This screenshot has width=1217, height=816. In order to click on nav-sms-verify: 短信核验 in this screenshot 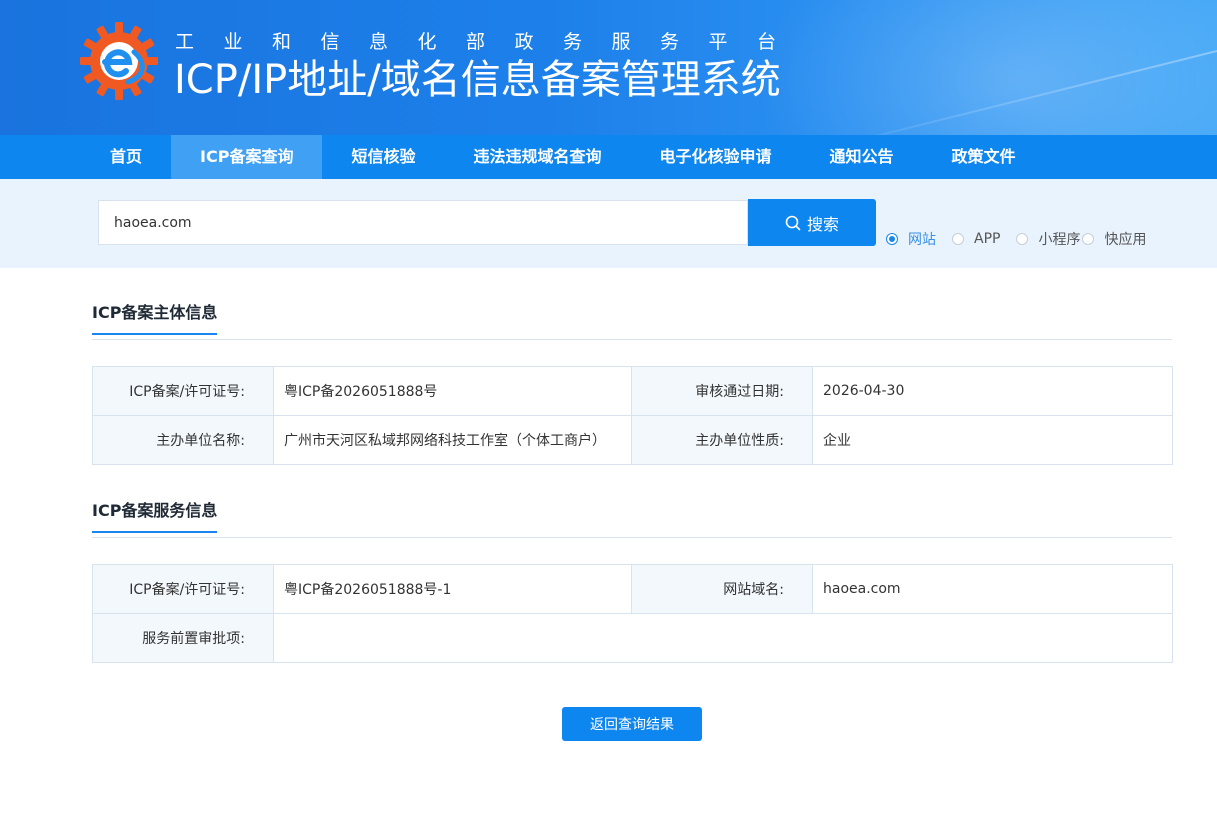, I will do `click(383, 157)`.